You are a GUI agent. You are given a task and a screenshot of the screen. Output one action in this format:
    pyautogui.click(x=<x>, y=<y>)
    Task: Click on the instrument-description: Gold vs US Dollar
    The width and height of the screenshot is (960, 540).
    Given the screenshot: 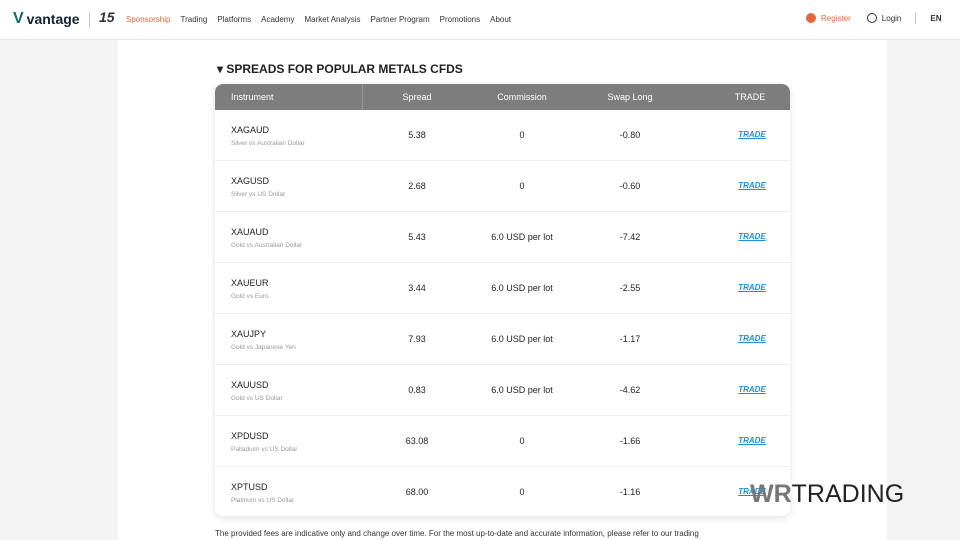 What is the action you would take?
    pyautogui.click(x=257, y=398)
    